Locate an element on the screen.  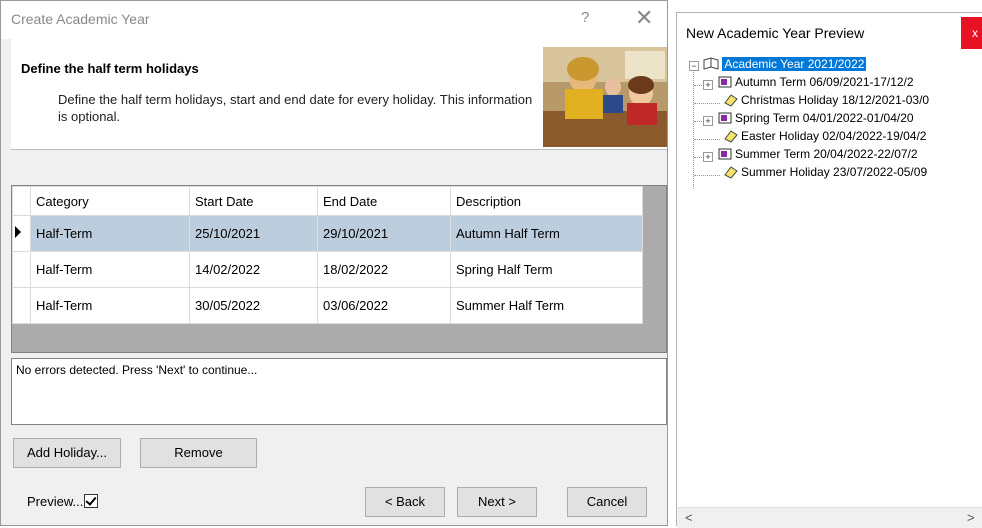
cell-end-date: 03/06/2022 is located at coordinates (384, 305).